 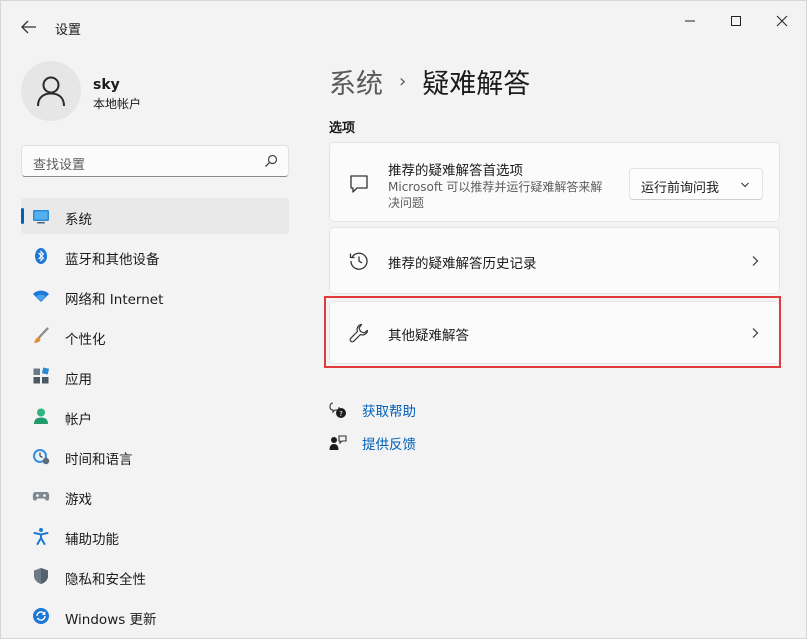 What do you see at coordinates (554, 260) in the screenshot?
I see `recommended-troubleshooter-history-card: 推荐的疑难解答历史记录` at bounding box center [554, 260].